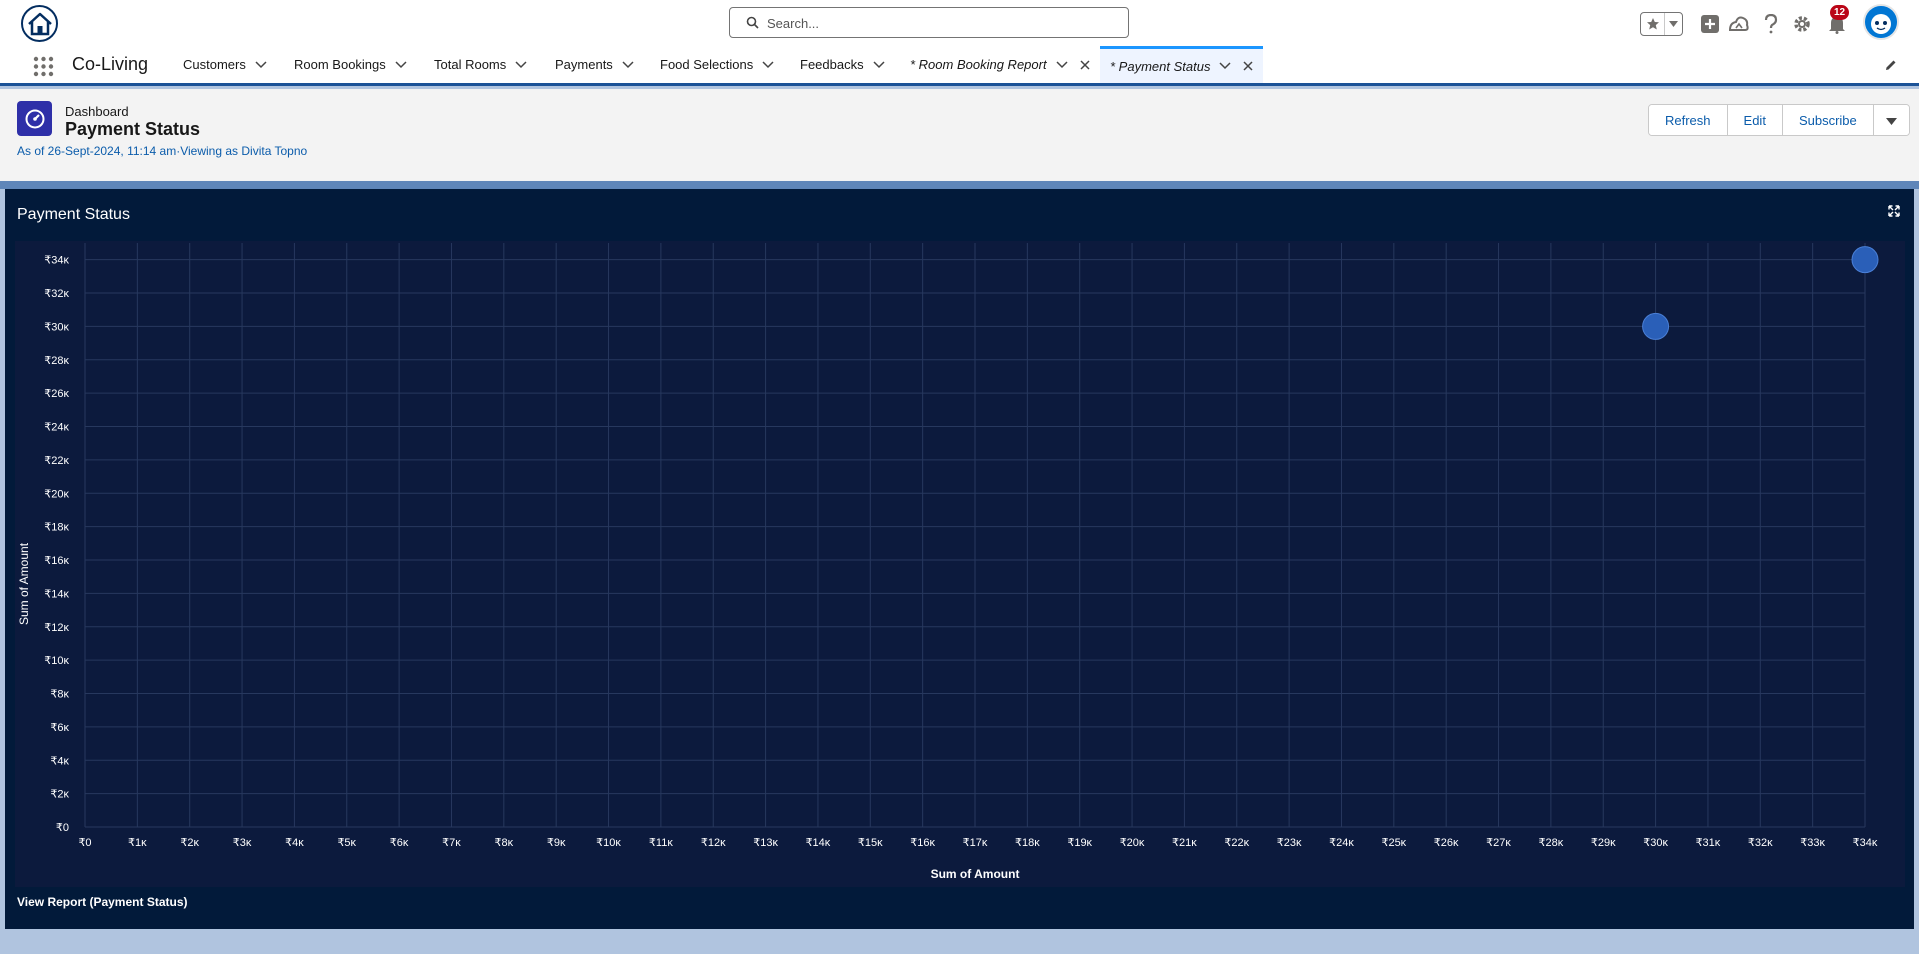  What do you see at coordinates (340, 64) in the screenshot?
I see `nav-item-label: Room Bookings` at bounding box center [340, 64].